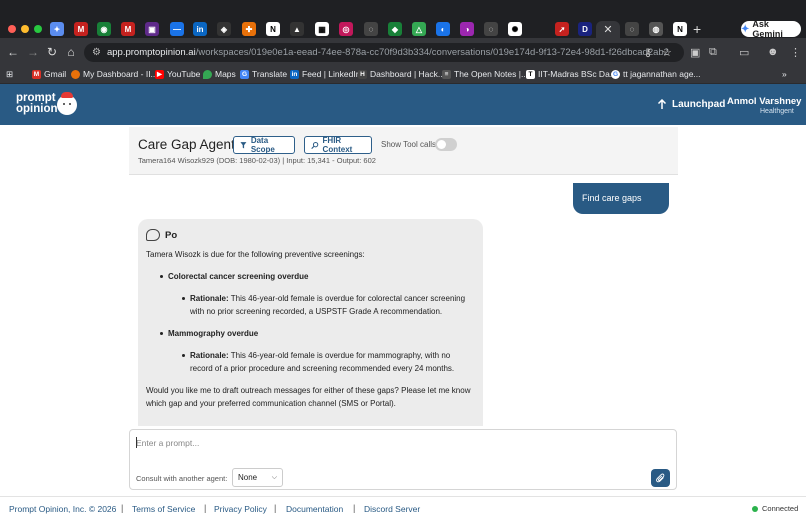 The width and height of the screenshot is (806, 524). I want to click on tab-icon-maps: ◉, so click(104, 29).